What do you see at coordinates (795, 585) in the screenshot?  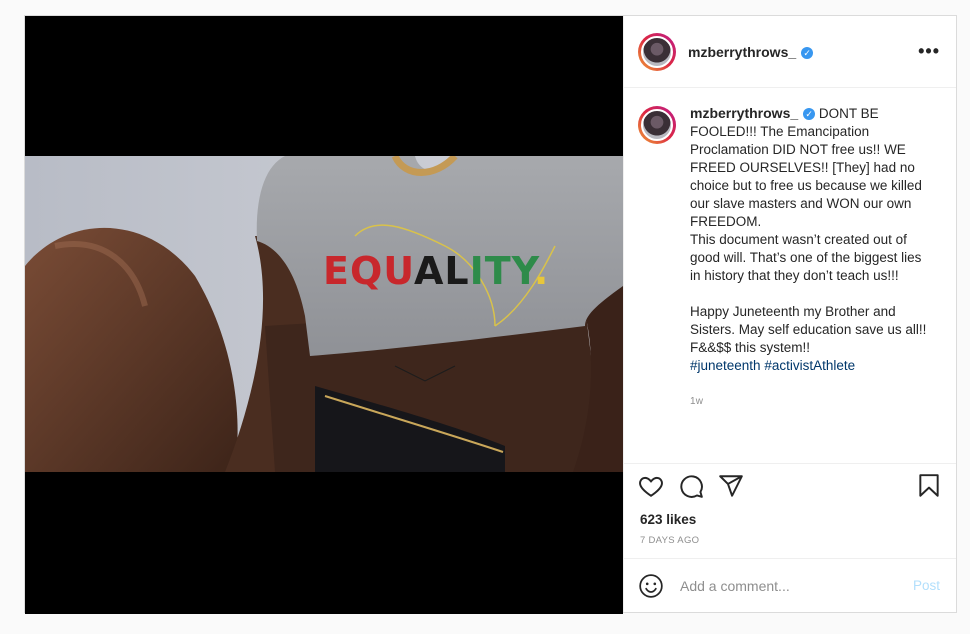 I see `comment-input` at bounding box center [795, 585].